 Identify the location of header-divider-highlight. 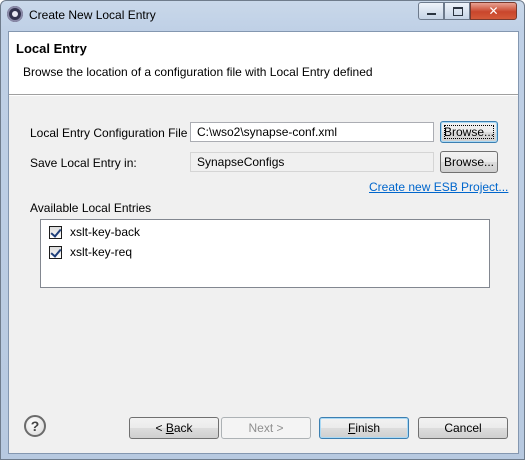
(263, 95).